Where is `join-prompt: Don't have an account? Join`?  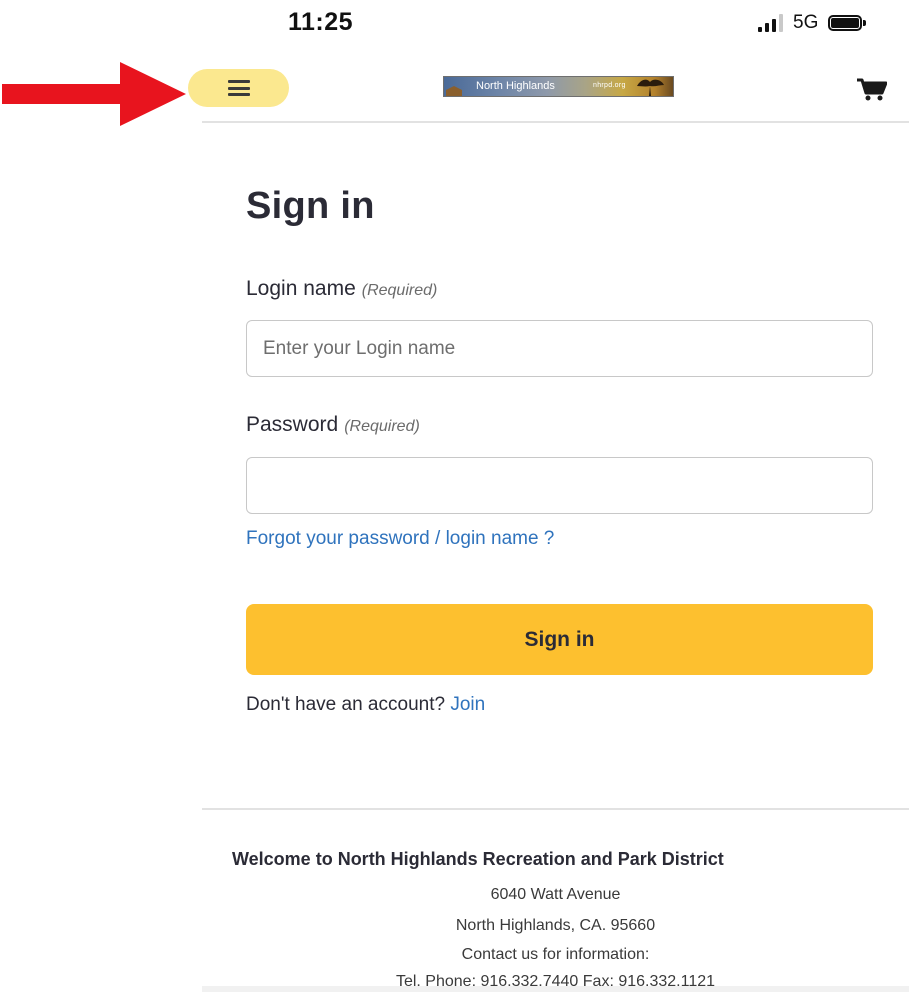 join-prompt: Don't have an account? Join is located at coordinates (365, 705).